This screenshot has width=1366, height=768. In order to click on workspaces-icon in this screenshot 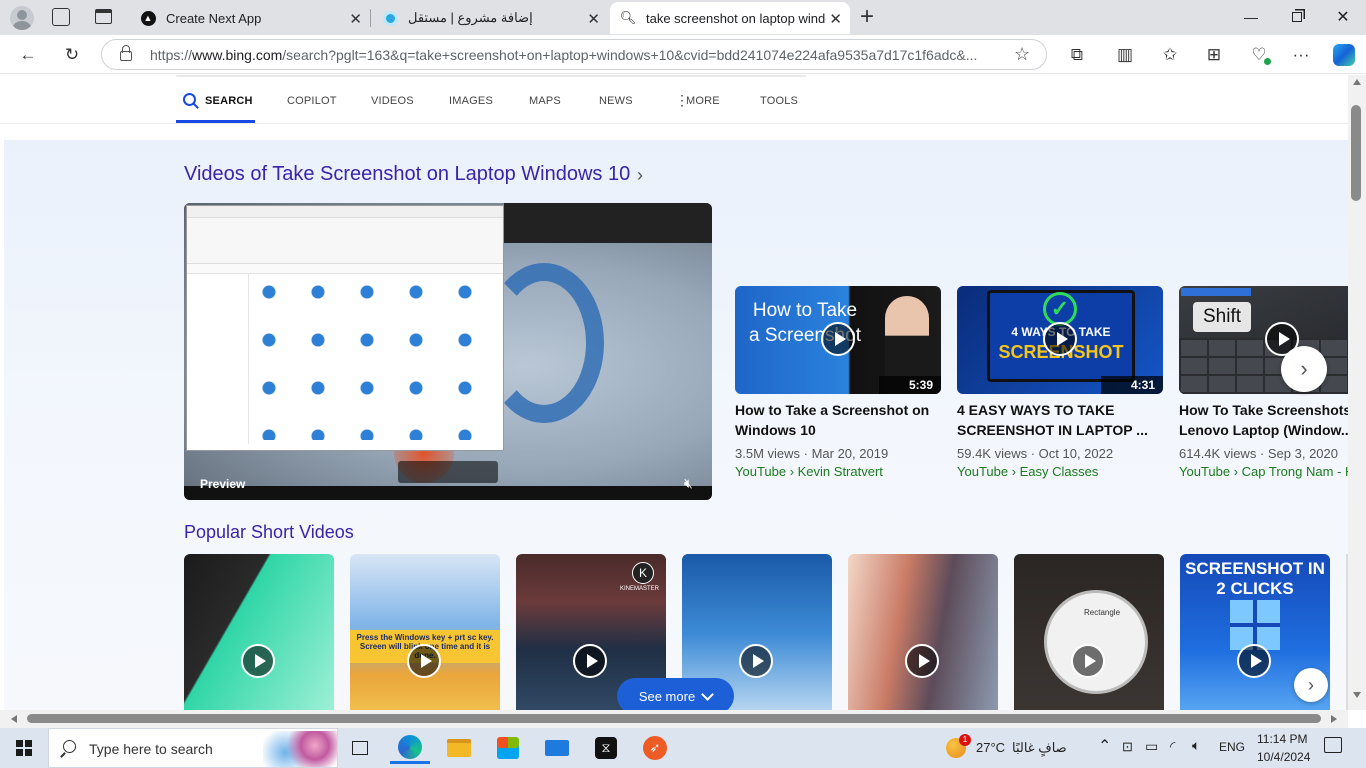, I will do `click(61, 17)`.